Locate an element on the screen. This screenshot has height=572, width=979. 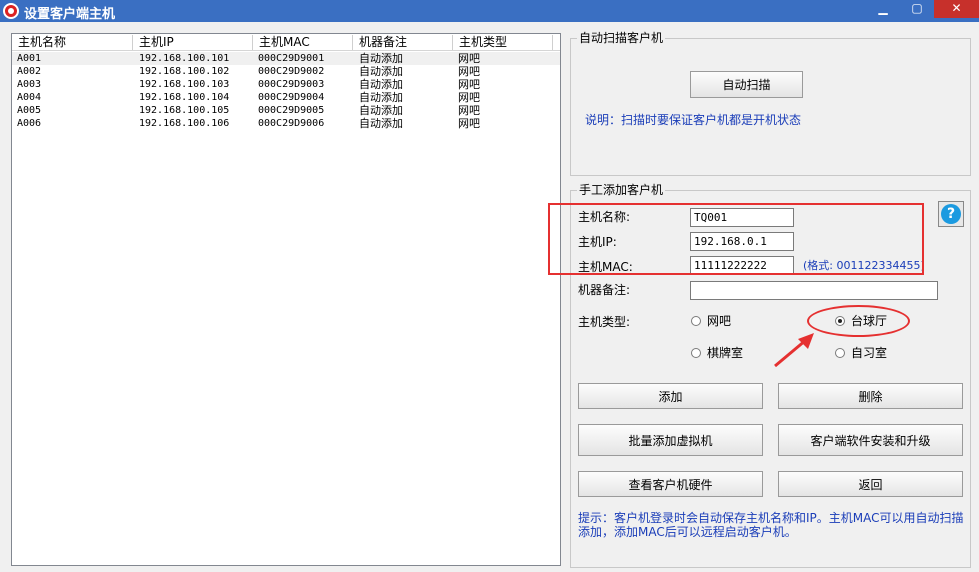
annotation-ellipse is located at coordinates (858, 321).